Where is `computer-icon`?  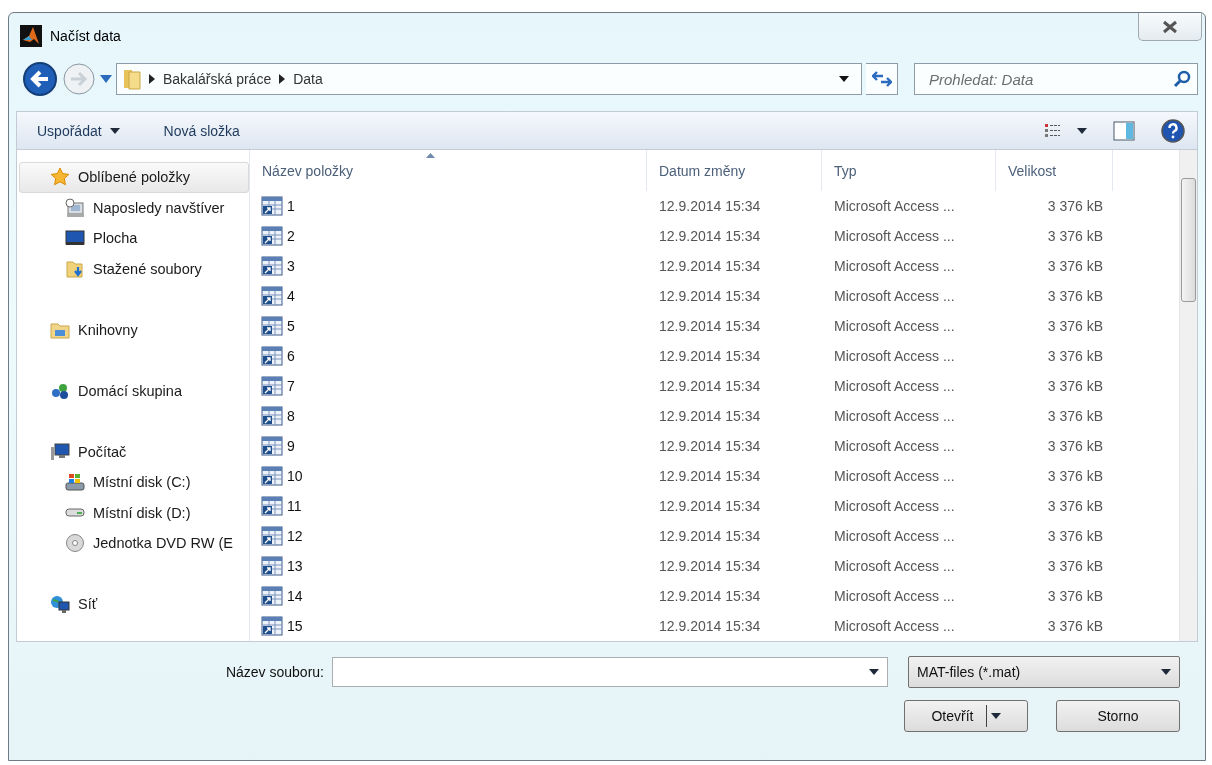 computer-icon is located at coordinates (60, 451).